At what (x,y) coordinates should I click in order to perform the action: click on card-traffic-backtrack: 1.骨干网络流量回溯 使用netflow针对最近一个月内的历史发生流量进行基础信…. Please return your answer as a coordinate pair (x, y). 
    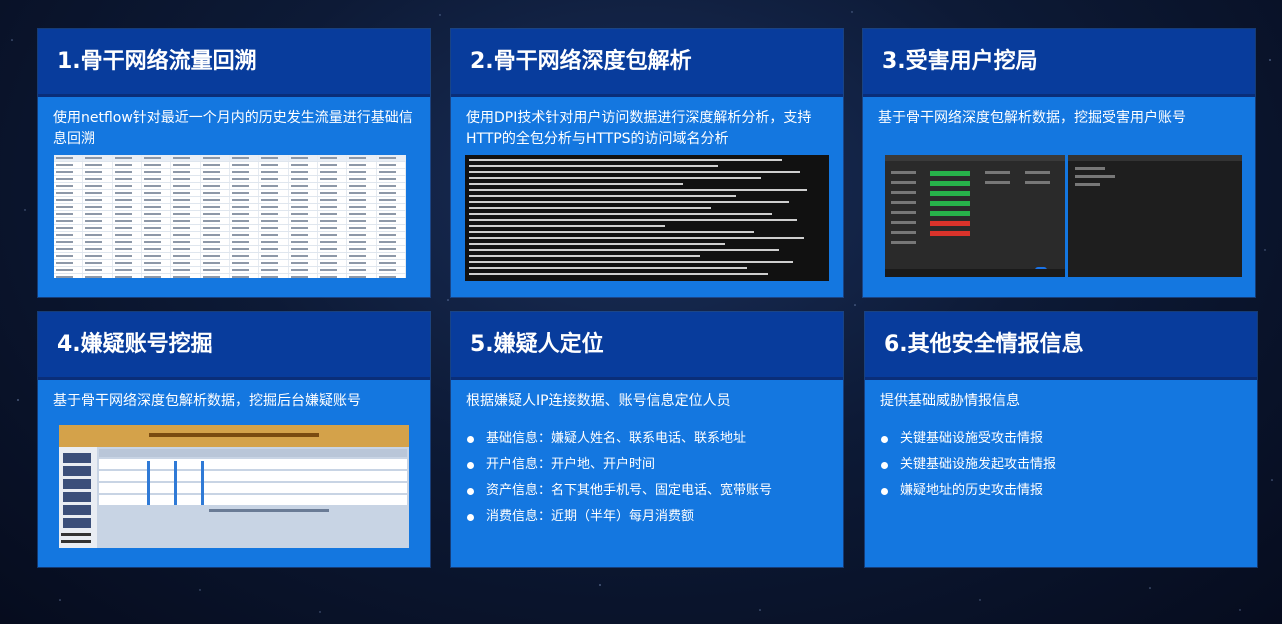
    Looking at the image, I should click on (234, 163).